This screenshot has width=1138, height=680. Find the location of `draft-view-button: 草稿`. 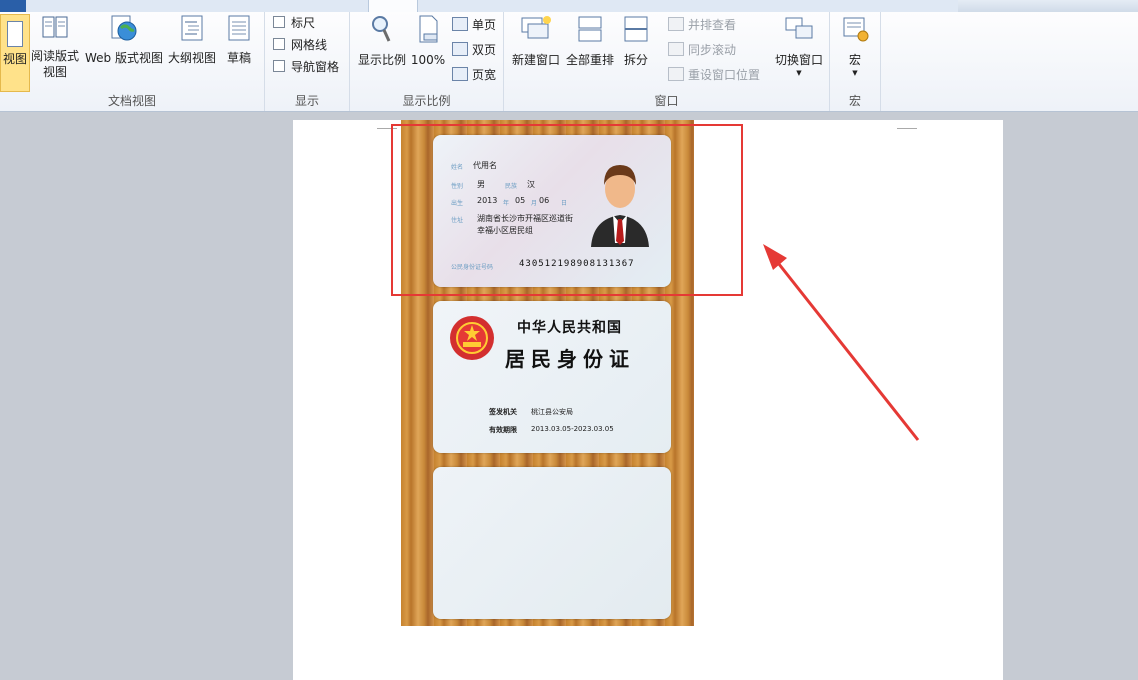

draft-view-button: 草稿 is located at coordinates (239, 40).